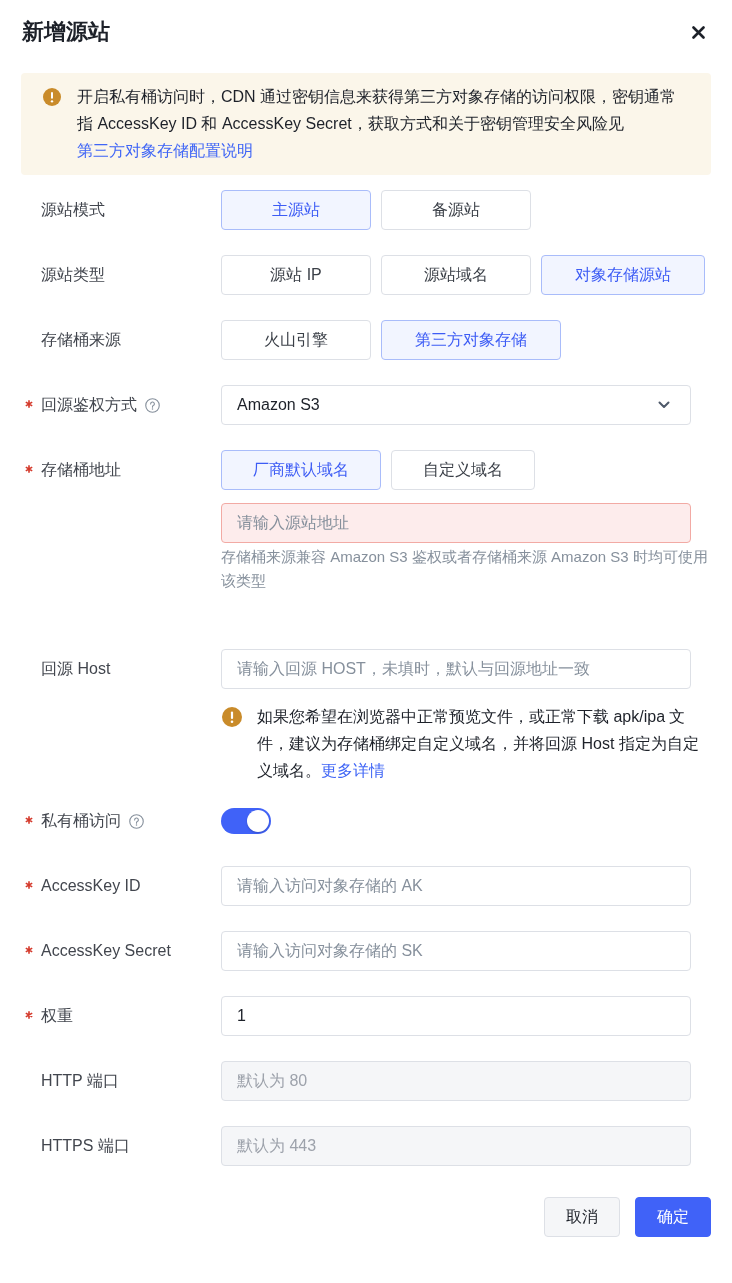  What do you see at coordinates (456, 669) in the screenshot?
I see `text-input: 请输入回源 HOST，未填时，默认与回源地址一致` at bounding box center [456, 669].